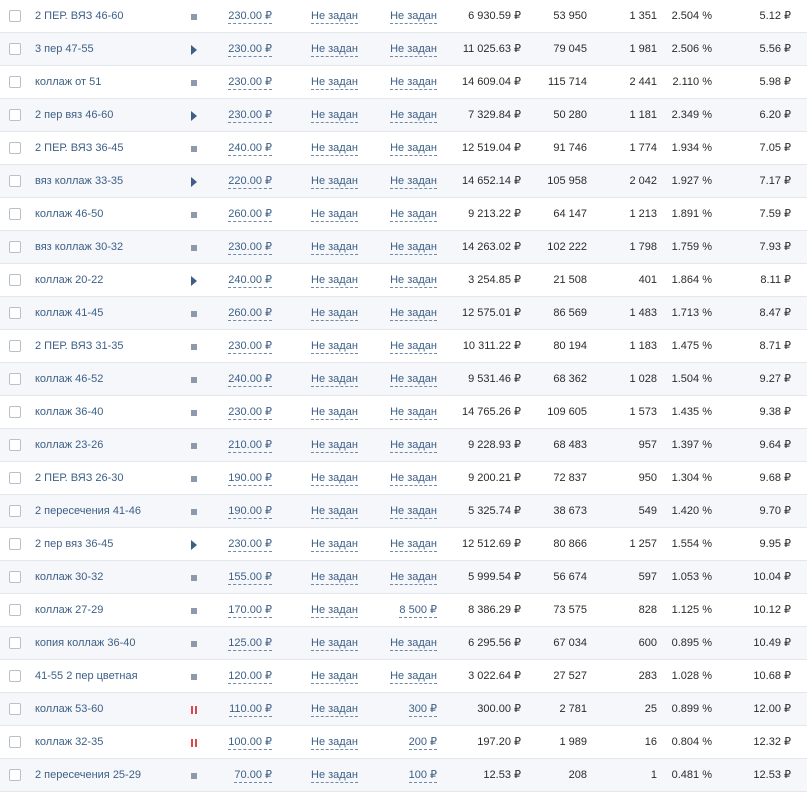  I want to click on bid-editor: 110.00 ₽, so click(250, 710).